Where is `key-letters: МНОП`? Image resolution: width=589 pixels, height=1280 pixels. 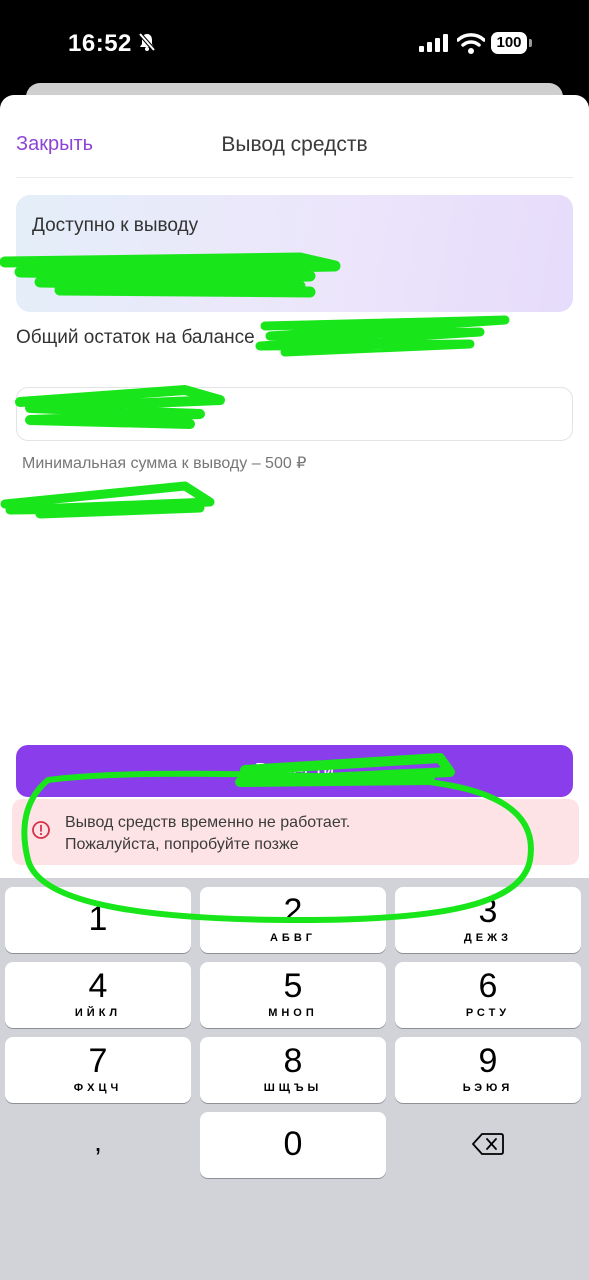
key-letters: МНОП is located at coordinates (293, 1013).